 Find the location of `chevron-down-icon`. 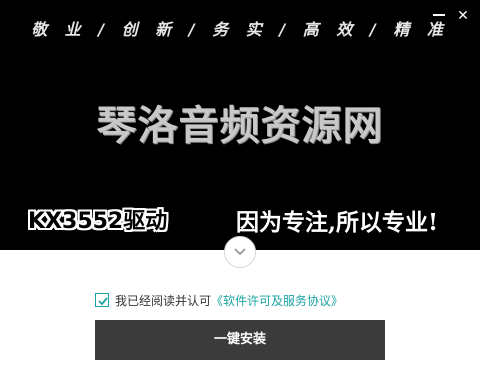

chevron-down-icon is located at coordinates (240, 252).